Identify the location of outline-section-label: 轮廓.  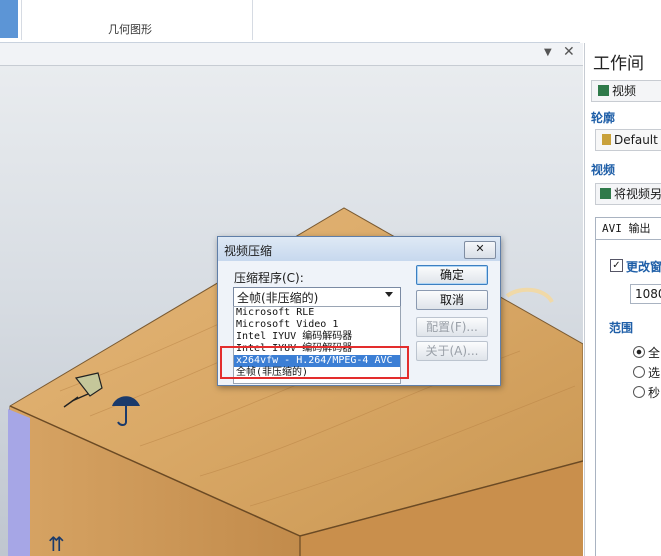
(603, 118).